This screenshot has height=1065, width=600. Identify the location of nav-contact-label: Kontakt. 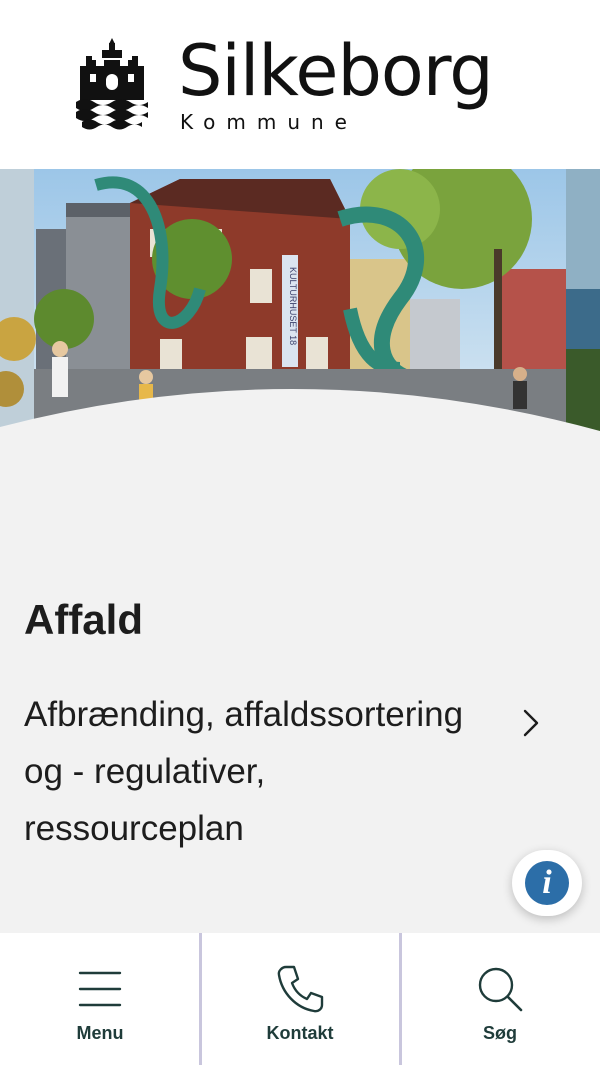
(300, 1033).